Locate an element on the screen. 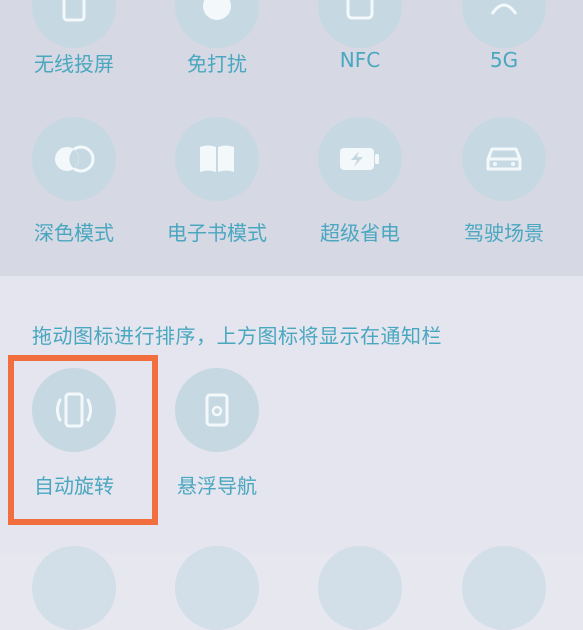  tile-label: 无线投屏 is located at coordinates (74, 64).